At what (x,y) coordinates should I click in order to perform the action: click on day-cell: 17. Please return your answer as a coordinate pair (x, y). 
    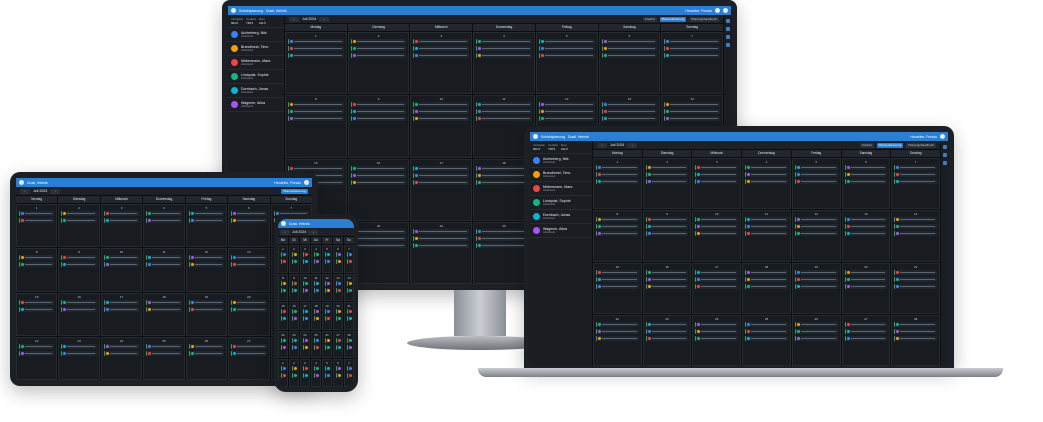
    Looking at the image, I should click on (441, 189).